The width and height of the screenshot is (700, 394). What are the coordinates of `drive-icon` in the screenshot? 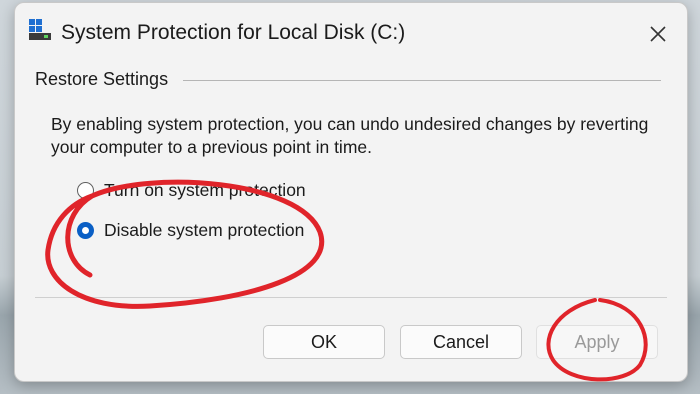 It's located at (40, 30).